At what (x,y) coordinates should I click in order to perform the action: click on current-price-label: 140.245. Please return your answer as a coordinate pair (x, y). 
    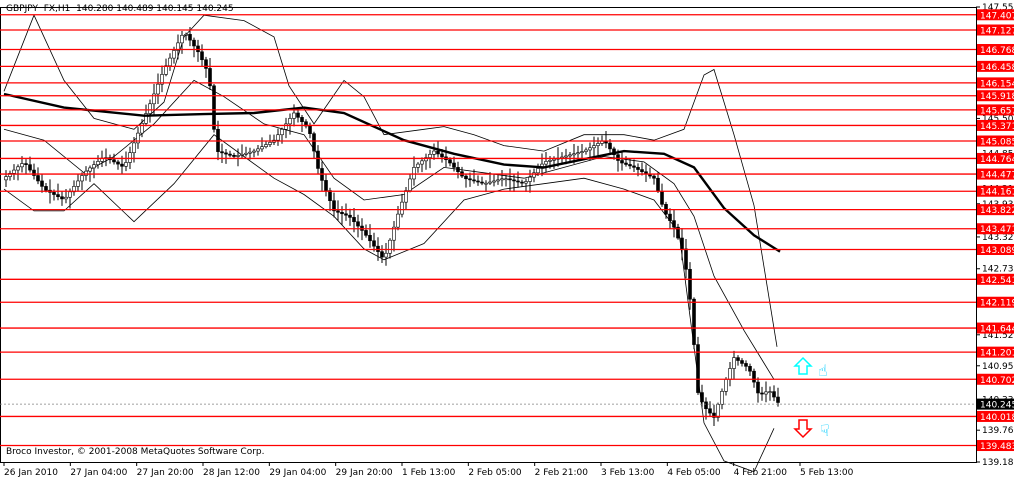
    Looking at the image, I should click on (997, 406).